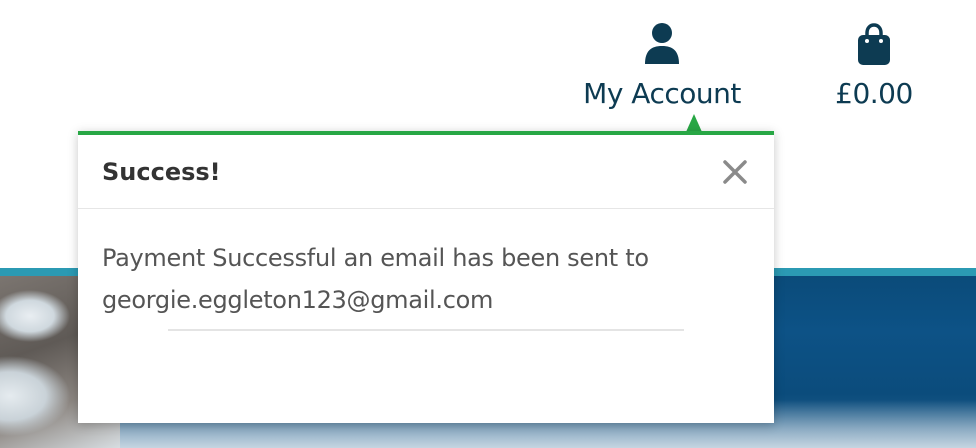  I want to click on cart-link: £0.00, so click(874, 67).